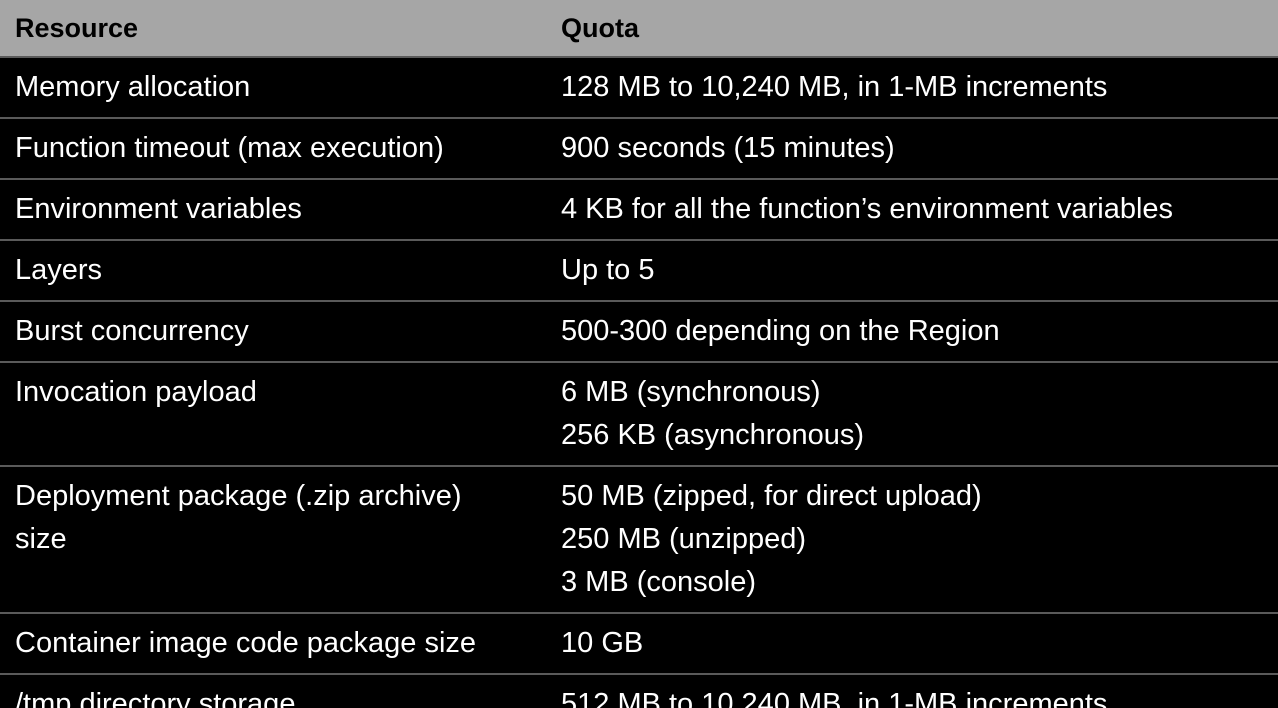 The image size is (1278, 708). What do you see at coordinates (684, 539) in the screenshot?
I see `cell-line: 250 MB (unzipped)` at bounding box center [684, 539].